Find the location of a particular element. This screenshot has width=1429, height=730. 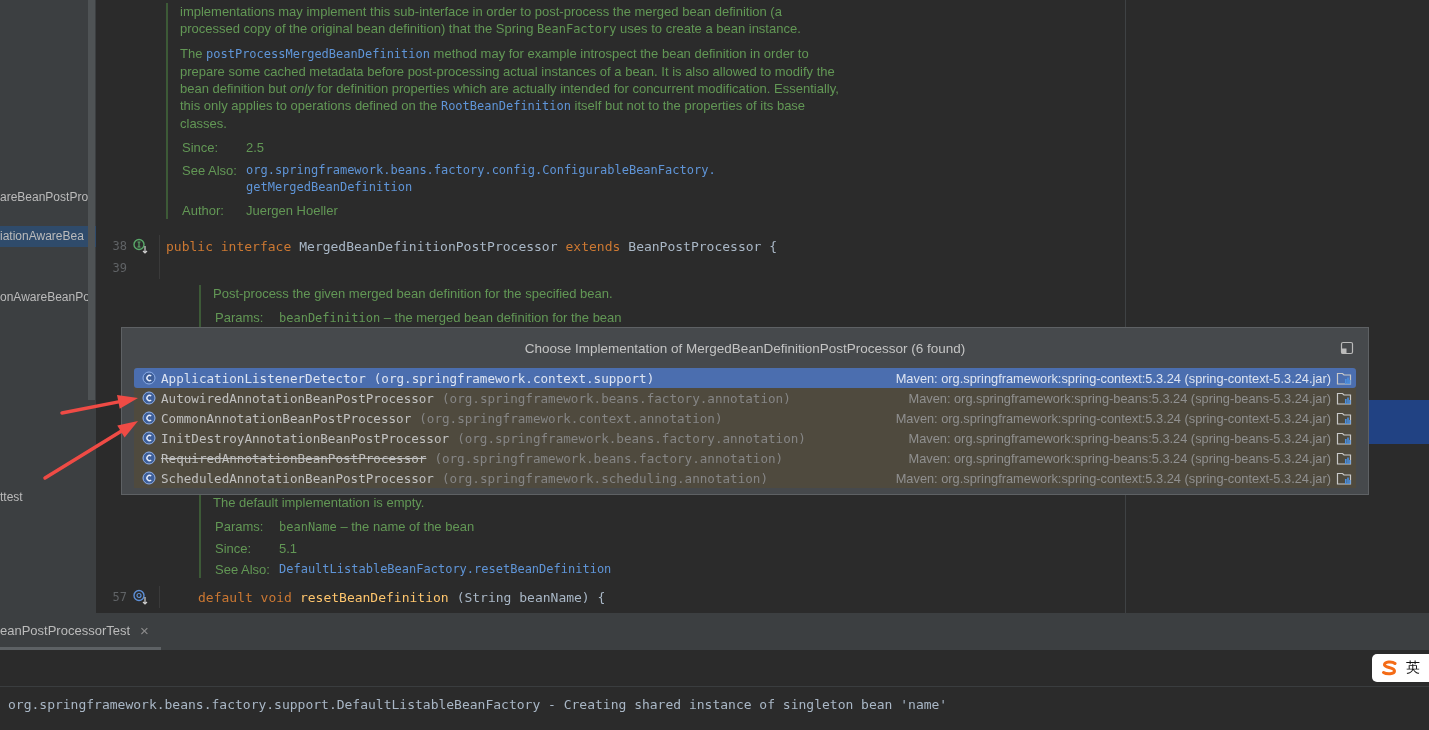

tree-item: areBeanPostPro is located at coordinates (48, 197).